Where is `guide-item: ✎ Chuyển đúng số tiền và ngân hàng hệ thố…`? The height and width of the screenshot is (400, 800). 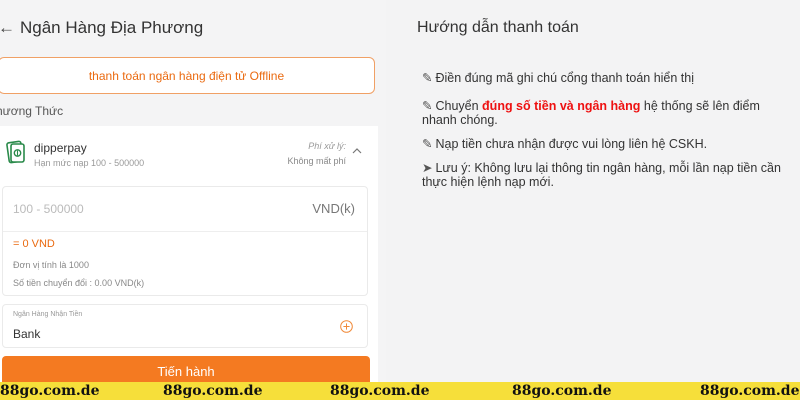
guide-item: ✎ Chuyển đúng số tiền và ngân hàng hệ thố… is located at coordinates (606, 113).